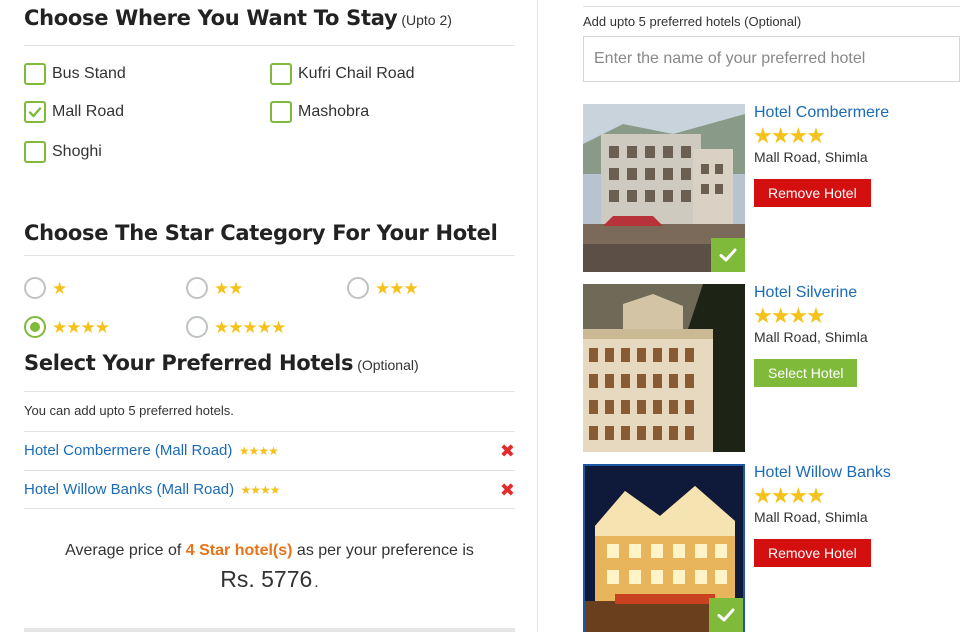 The height and width of the screenshot is (632, 960). I want to click on preferred-hint: You can add upto 5 preferred hotels., so click(129, 410).